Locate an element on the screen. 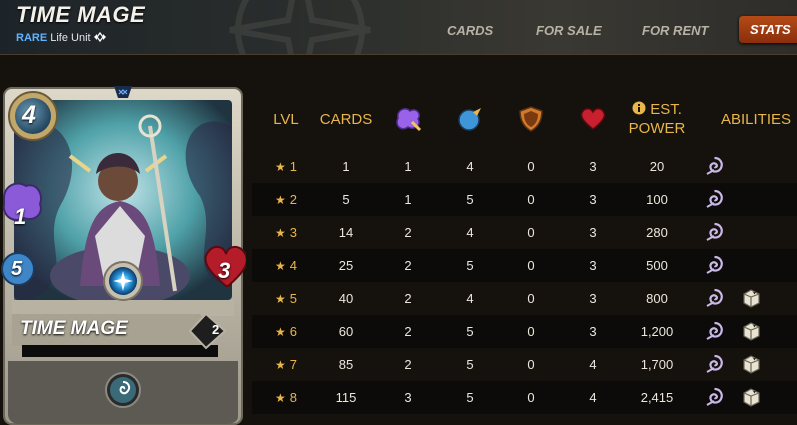  tab-stats: STATS is located at coordinates (768, 29).